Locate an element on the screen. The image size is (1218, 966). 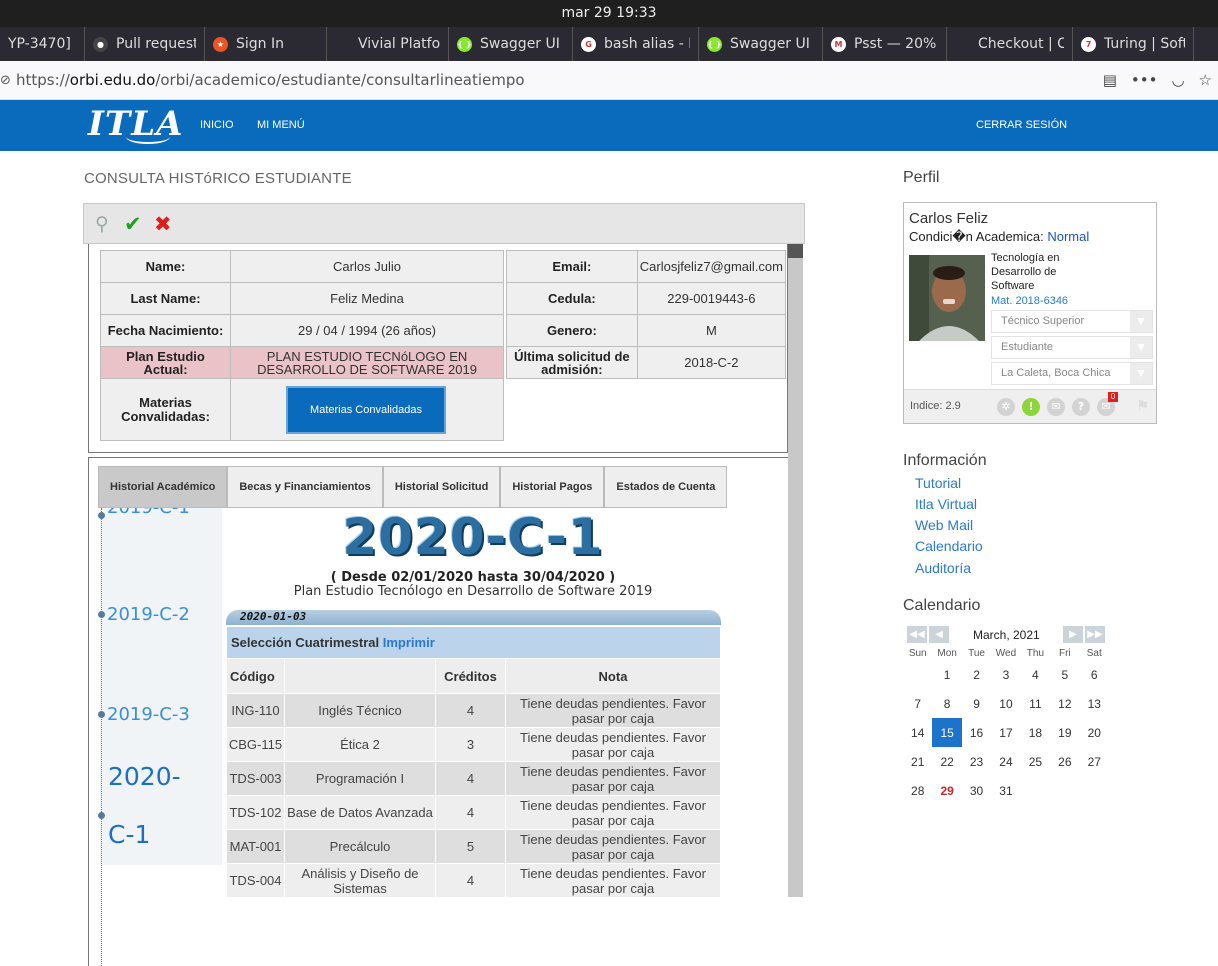
search-icon: ⚲ is located at coordinates (102, 224).